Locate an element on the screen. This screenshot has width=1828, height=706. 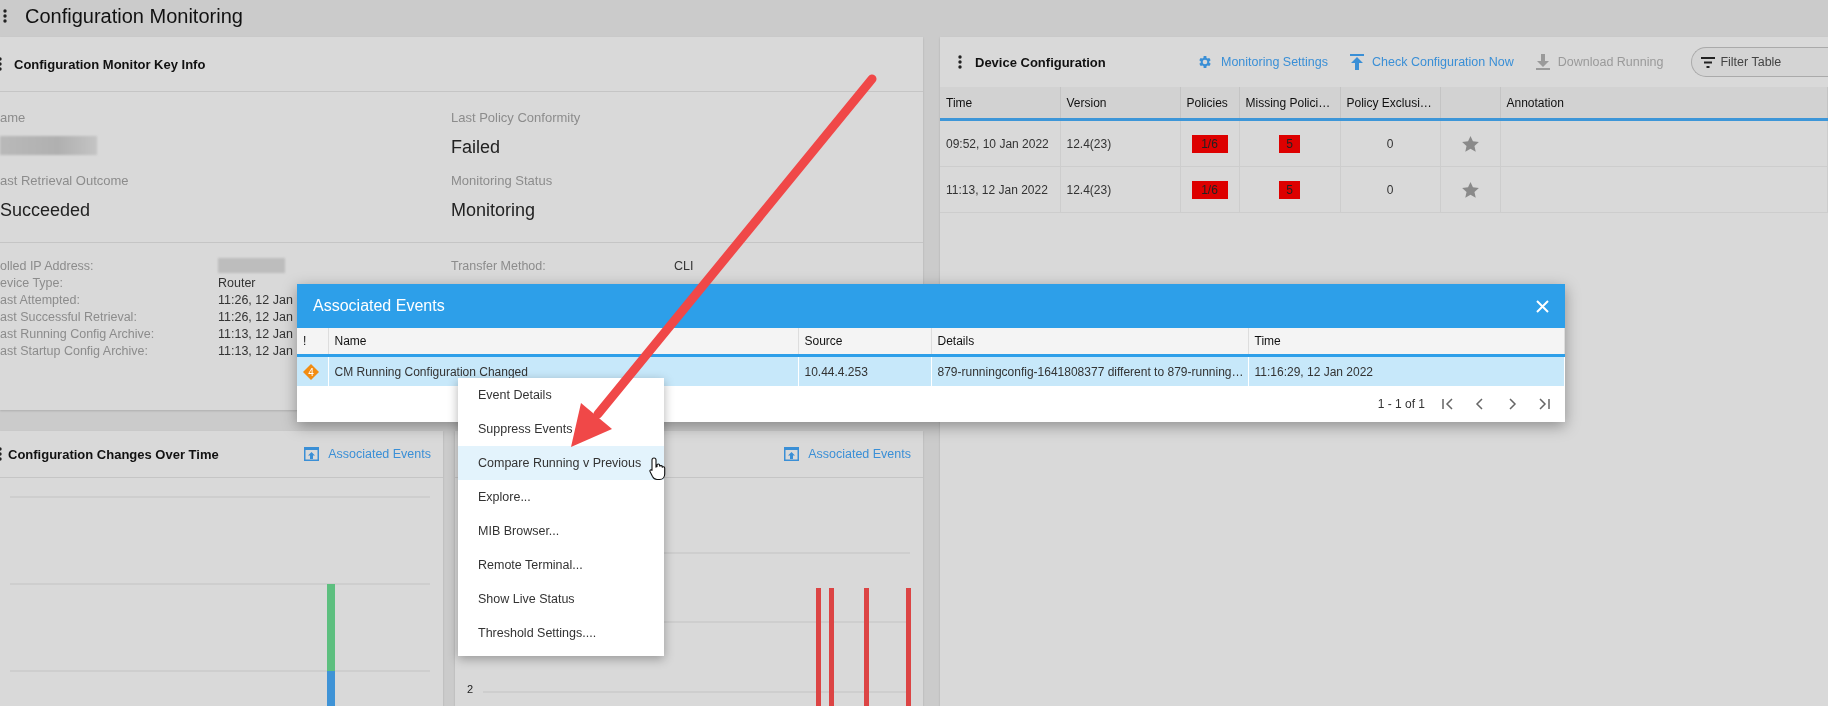
field-label: Transfer Method: is located at coordinates (498, 265).